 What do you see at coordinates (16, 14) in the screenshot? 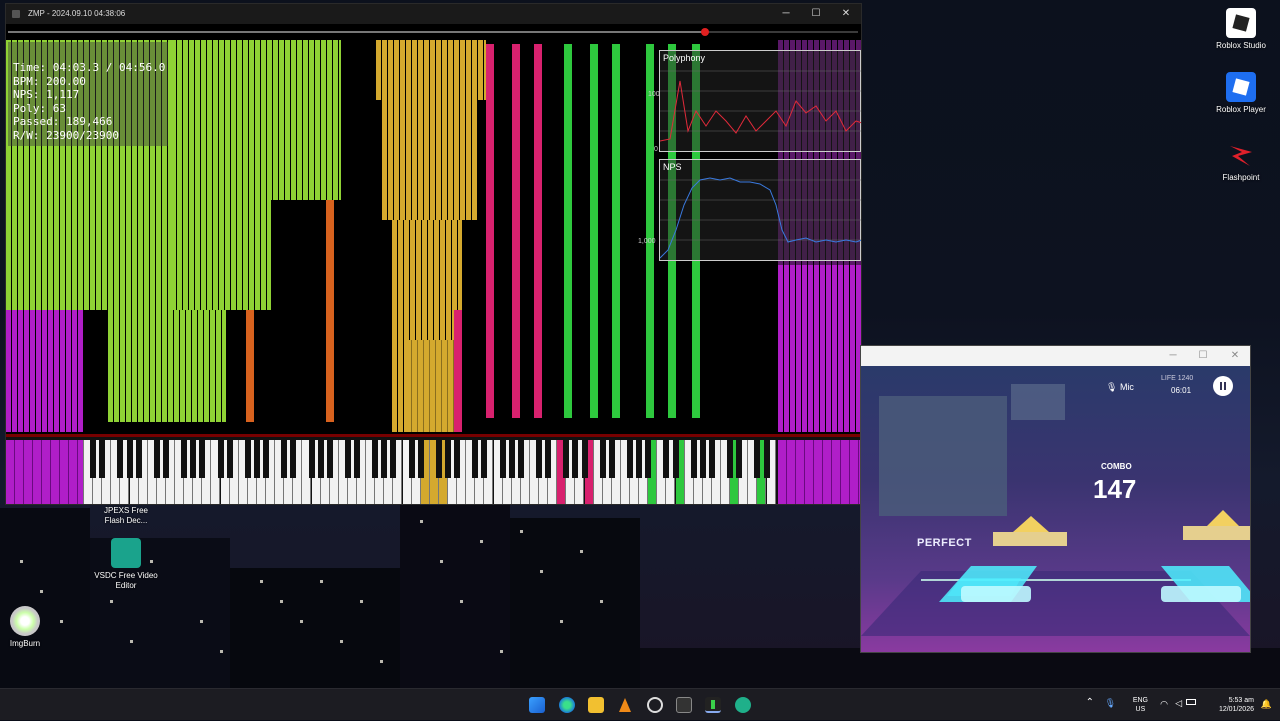
I see `zmp-app-icon` at bounding box center [16, 14].